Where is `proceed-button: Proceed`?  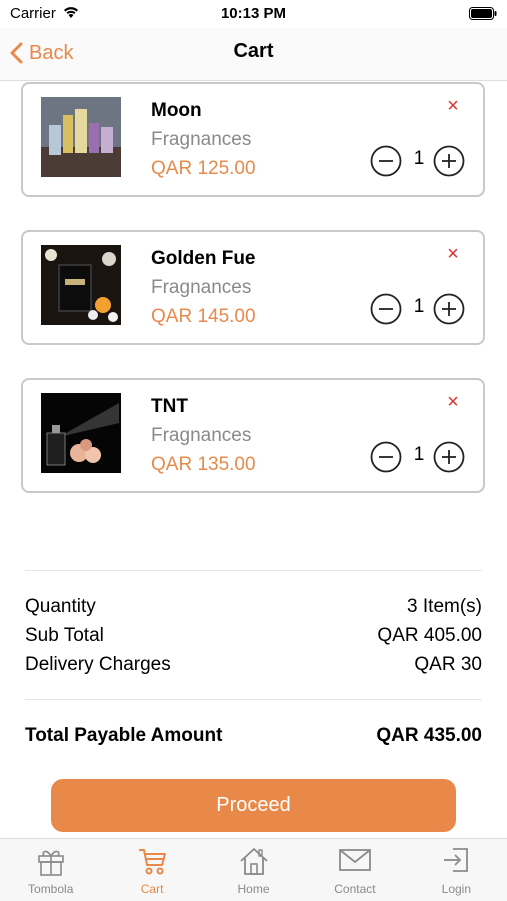
proceed-button: Proceed is located at coordinates (253, 805).